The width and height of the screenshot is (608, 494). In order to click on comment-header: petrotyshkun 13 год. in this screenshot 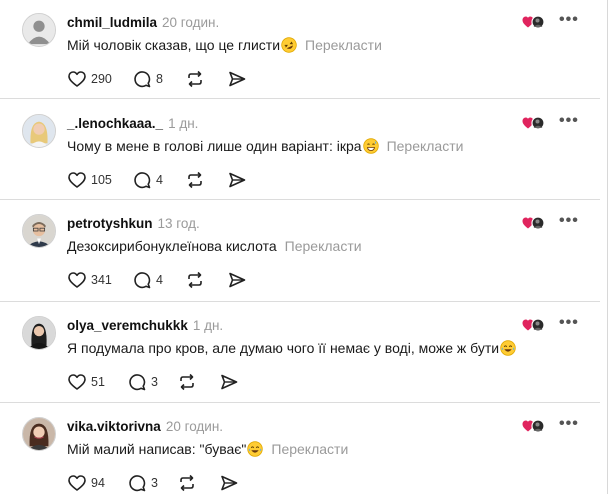, I will do `click(133, 223)`.